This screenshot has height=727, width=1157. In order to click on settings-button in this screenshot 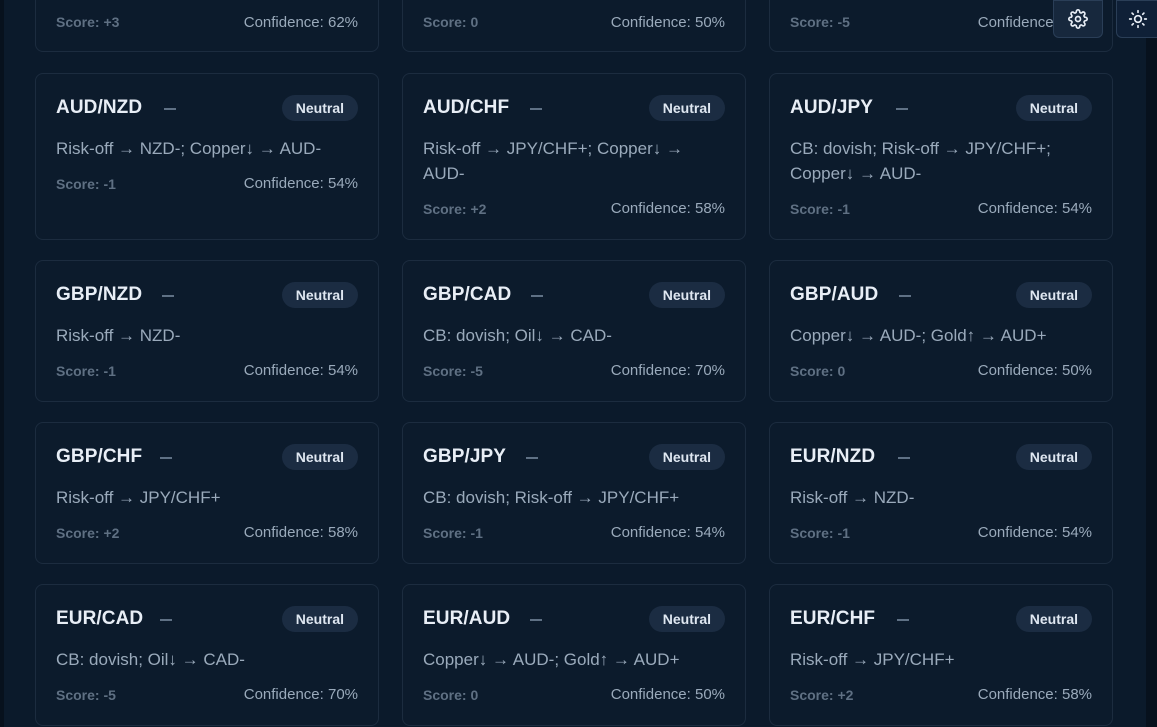, I will do `click(1078, 19)`.